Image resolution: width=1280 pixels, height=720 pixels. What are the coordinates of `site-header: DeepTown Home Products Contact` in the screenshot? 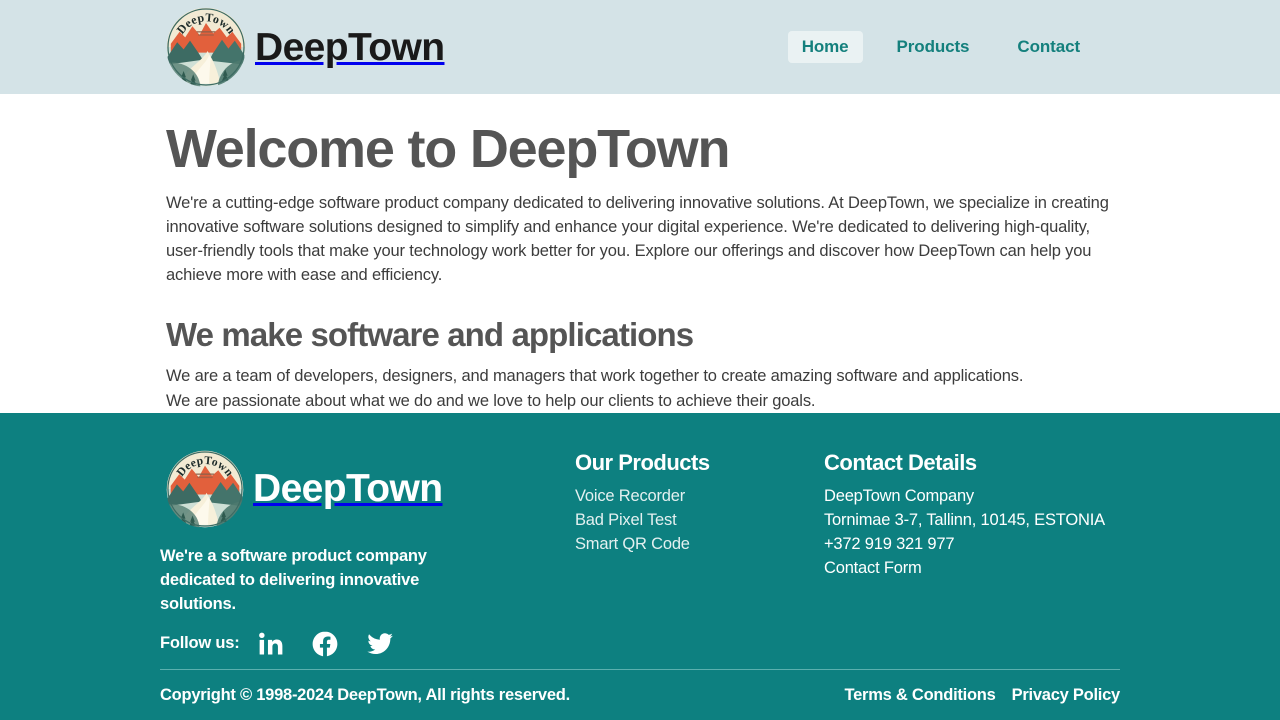 It's located at (640, 47).